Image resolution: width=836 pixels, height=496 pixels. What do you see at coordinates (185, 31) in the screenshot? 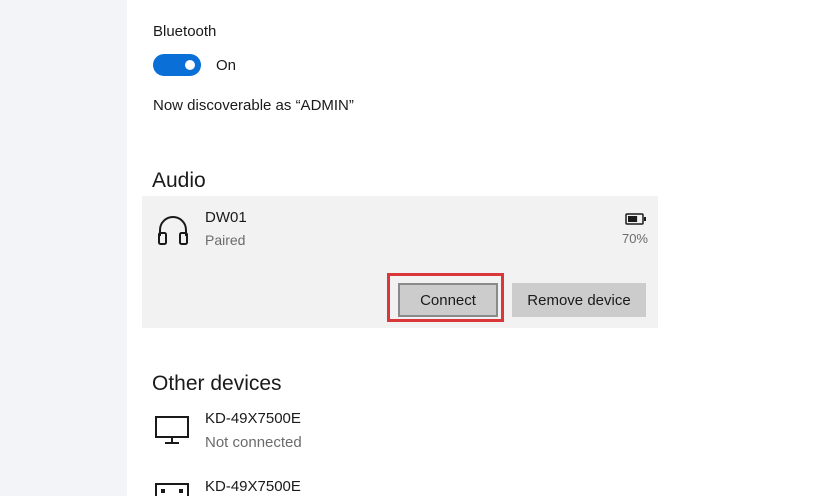
I see `bluetooth-label: Bluetooth` at bounding box center [185, 31].